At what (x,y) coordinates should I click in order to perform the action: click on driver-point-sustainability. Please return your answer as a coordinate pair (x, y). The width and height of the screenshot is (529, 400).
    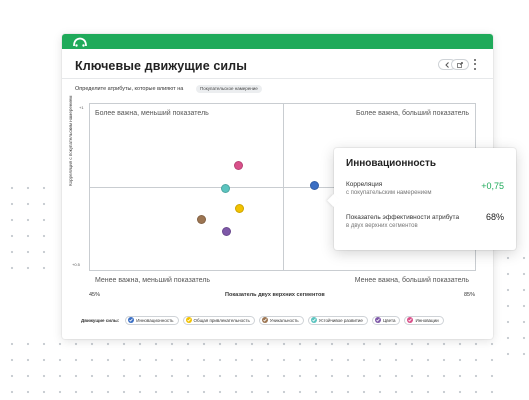
    Looking at the image, I should click on (226, 189).